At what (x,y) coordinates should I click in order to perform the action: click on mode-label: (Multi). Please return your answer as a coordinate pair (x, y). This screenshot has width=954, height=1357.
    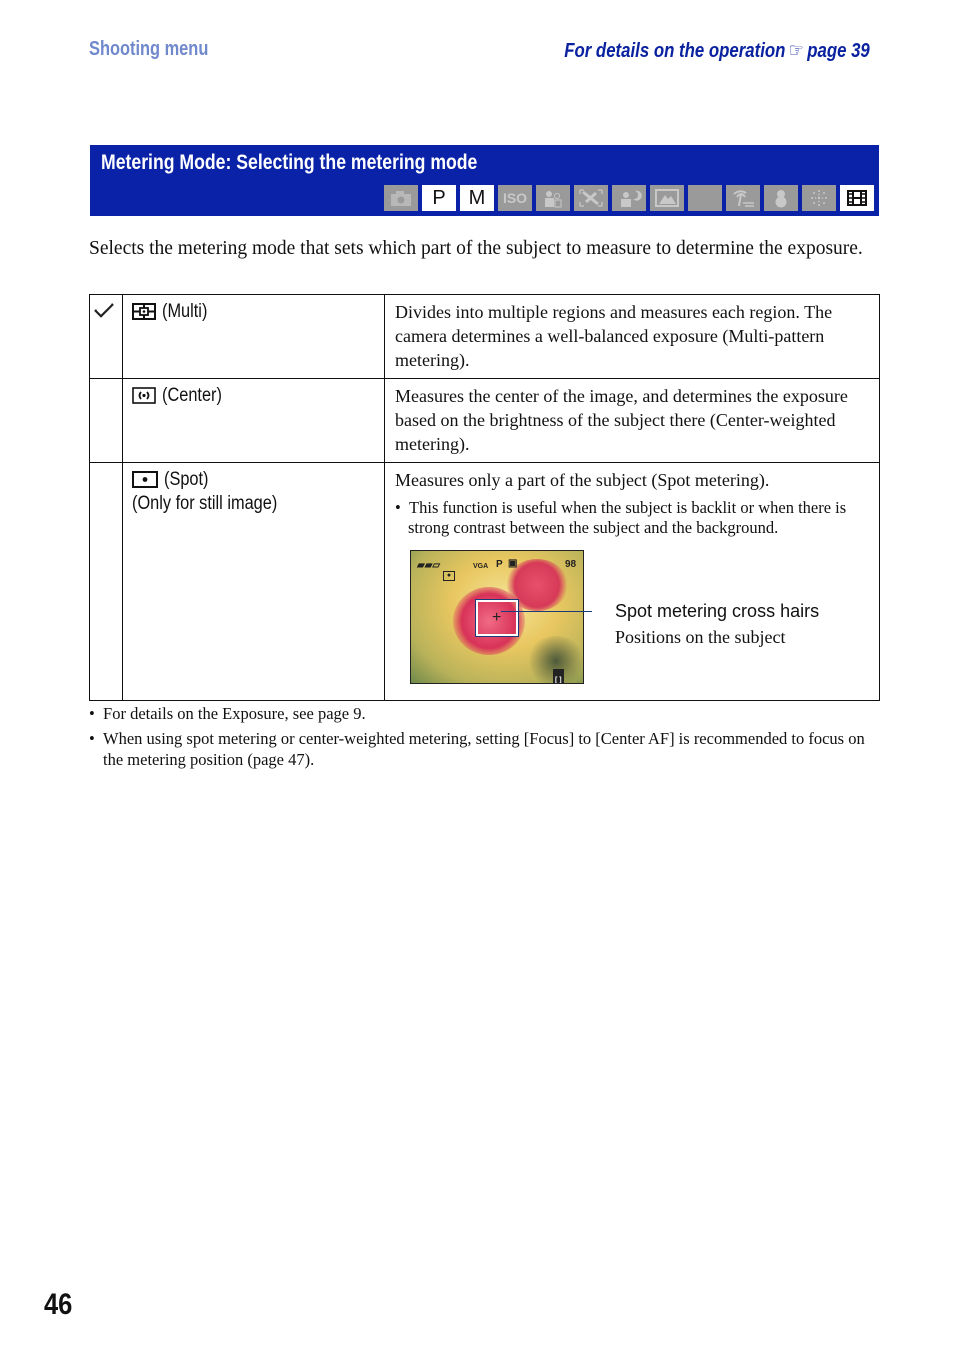
    Looking at the image, I should click on (185, 311).